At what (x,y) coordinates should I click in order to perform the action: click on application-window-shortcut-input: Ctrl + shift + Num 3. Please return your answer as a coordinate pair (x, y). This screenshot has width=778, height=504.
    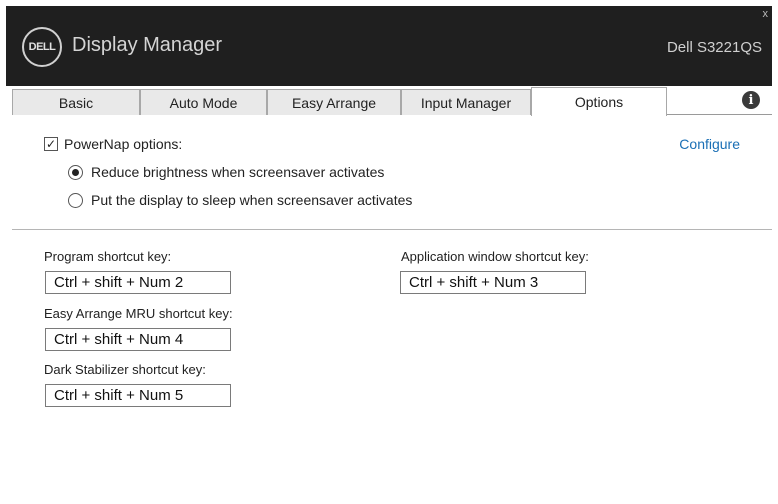
    Looking at the image, I should click on (493, 282).